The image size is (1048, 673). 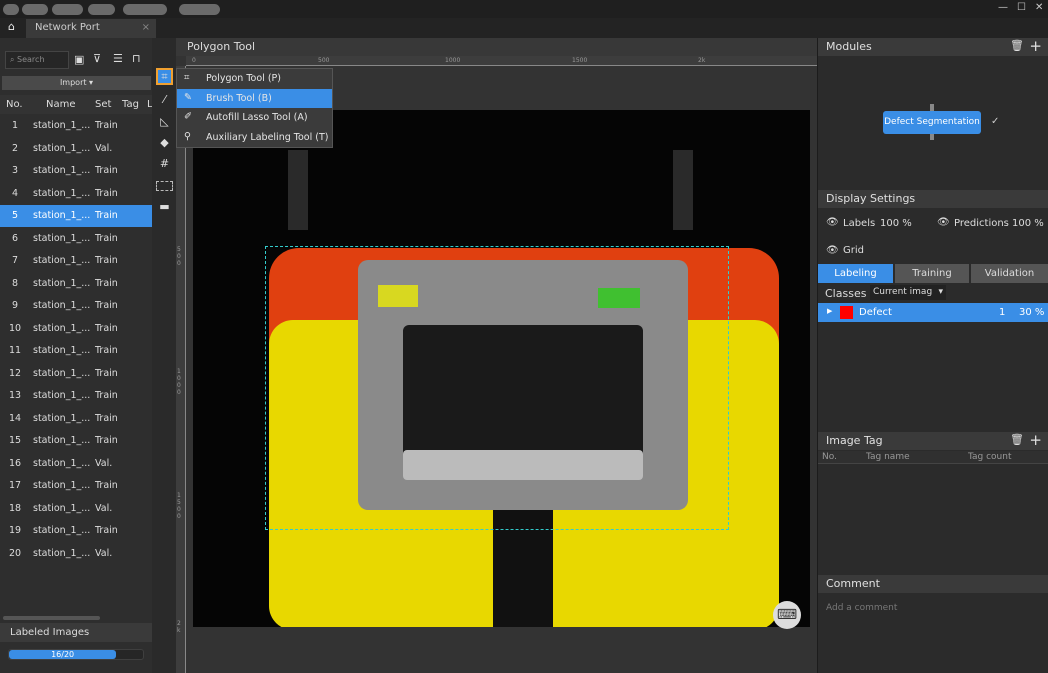 I want to click on table-row: 11 station_1_... Train, so click(x=76, y=351).